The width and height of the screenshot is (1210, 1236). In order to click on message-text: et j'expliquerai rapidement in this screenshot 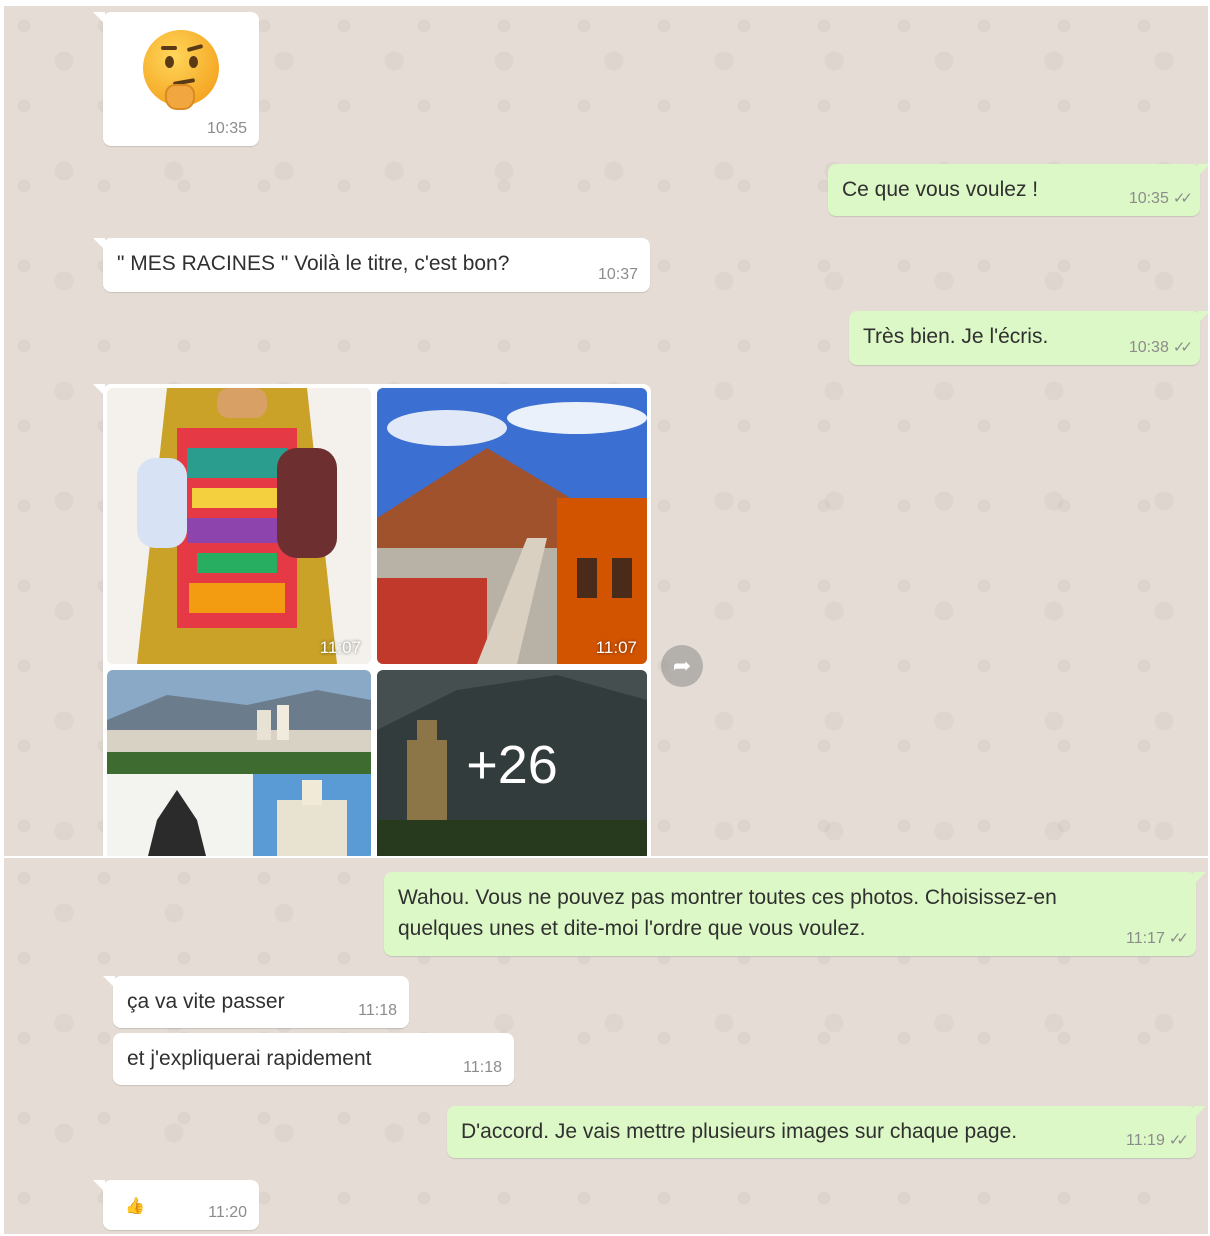, I will do `click(249, 1058)`.